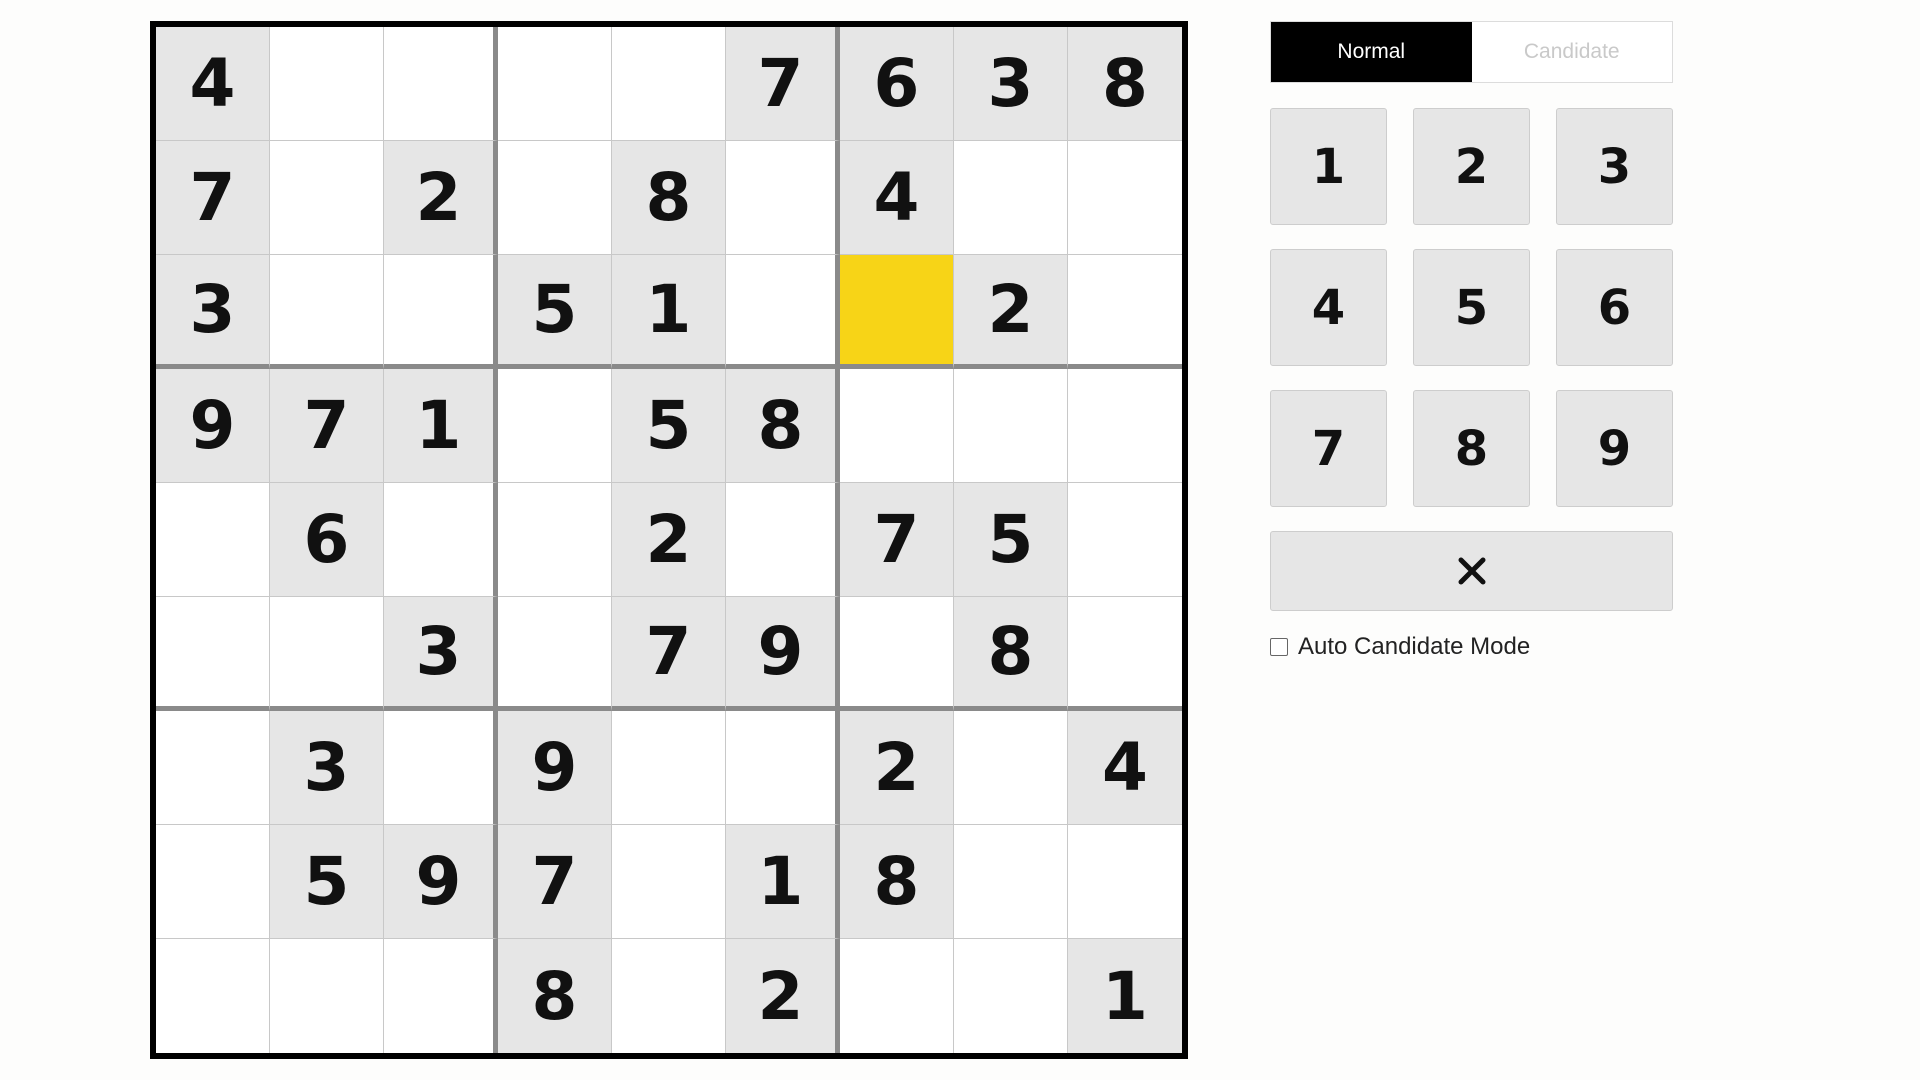  What do you see at coordinates (897, 84) in the screenshot?
I see `sudoku-cell-r1c7: 6` at bounding box center [897, 84].